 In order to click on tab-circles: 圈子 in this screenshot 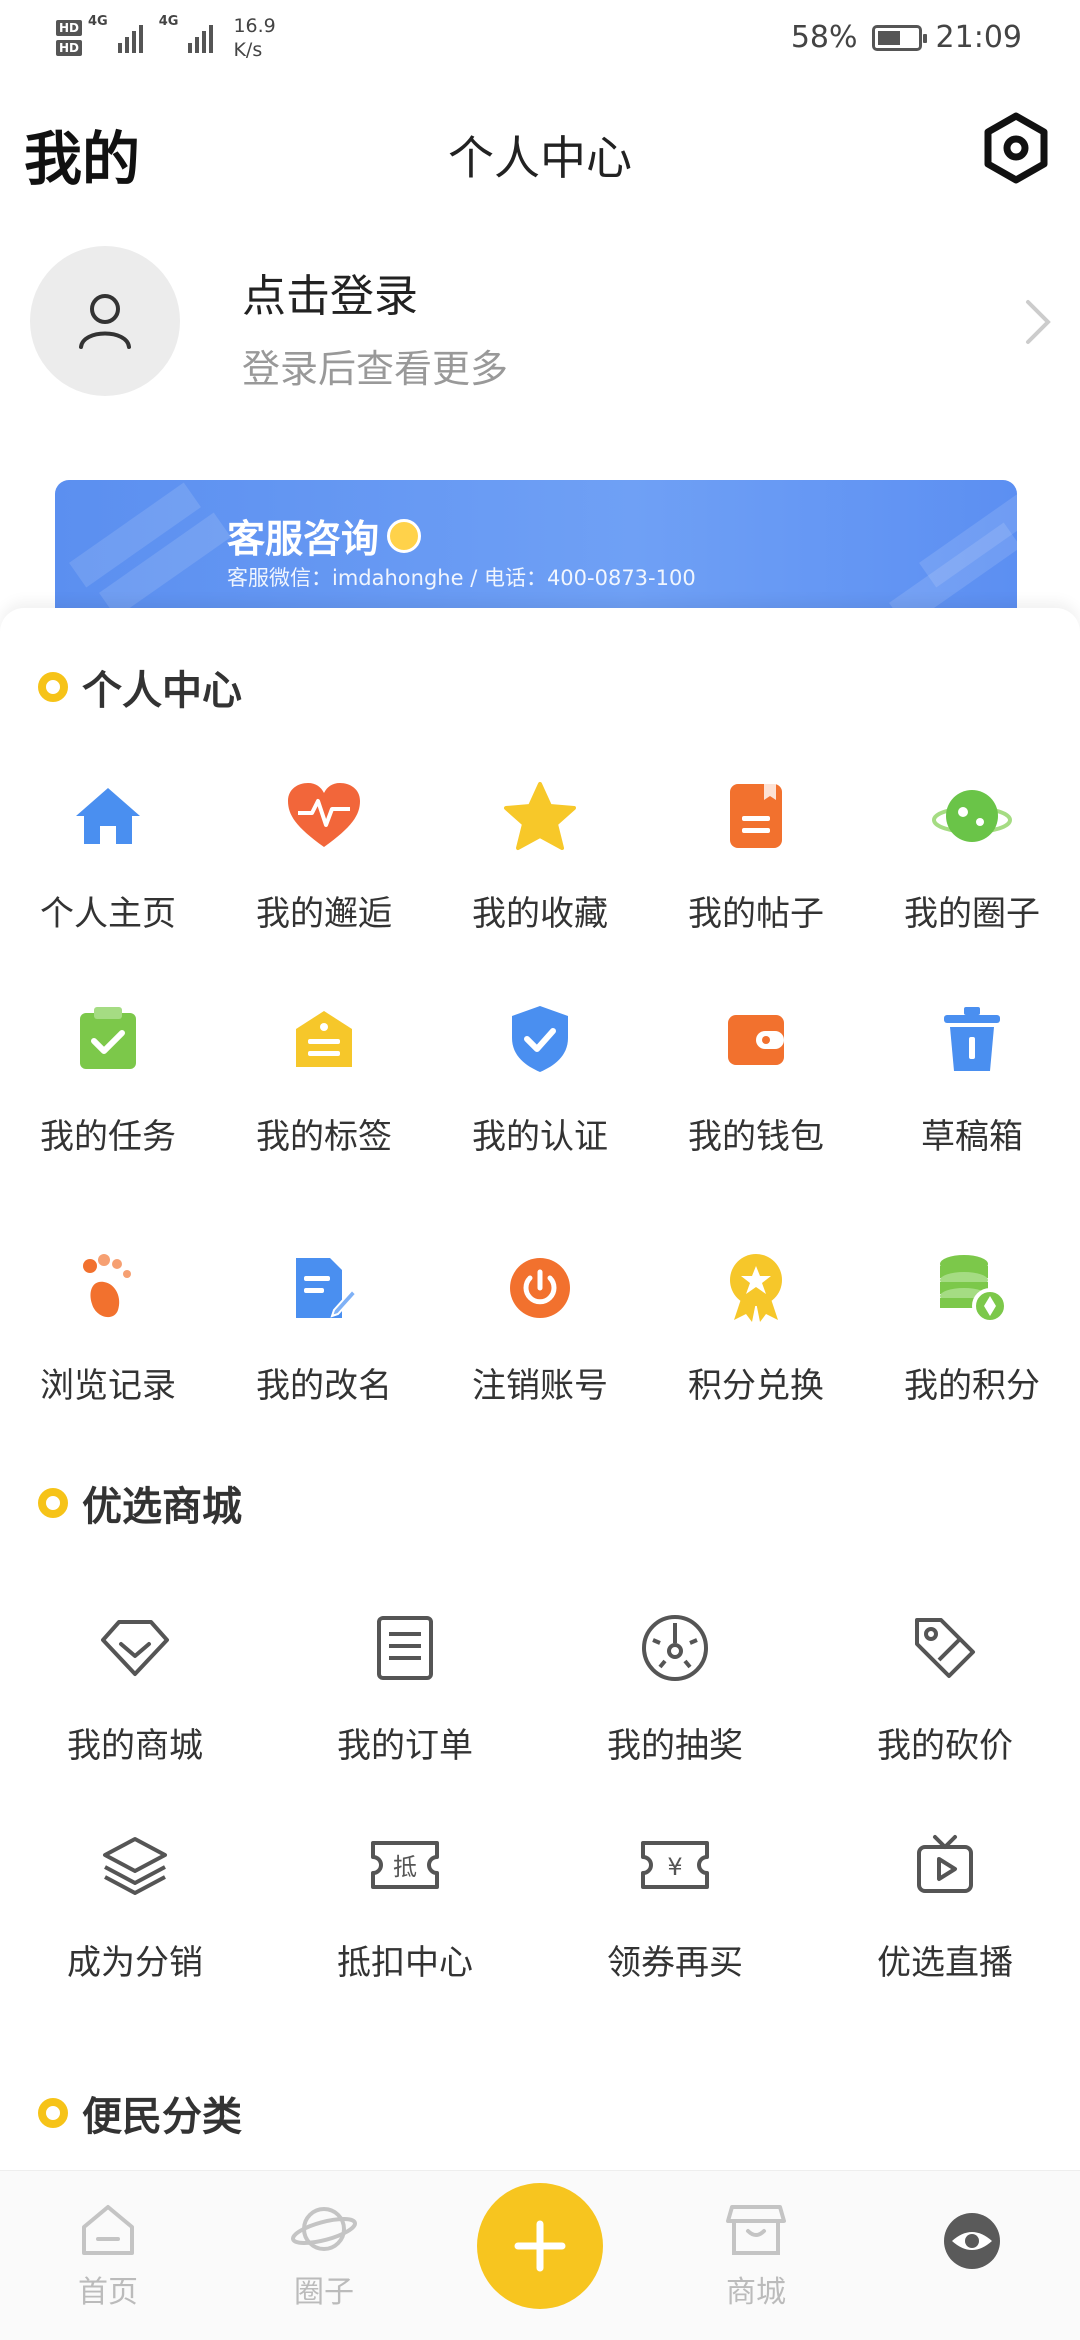, I will do `click(324, 2256)`.